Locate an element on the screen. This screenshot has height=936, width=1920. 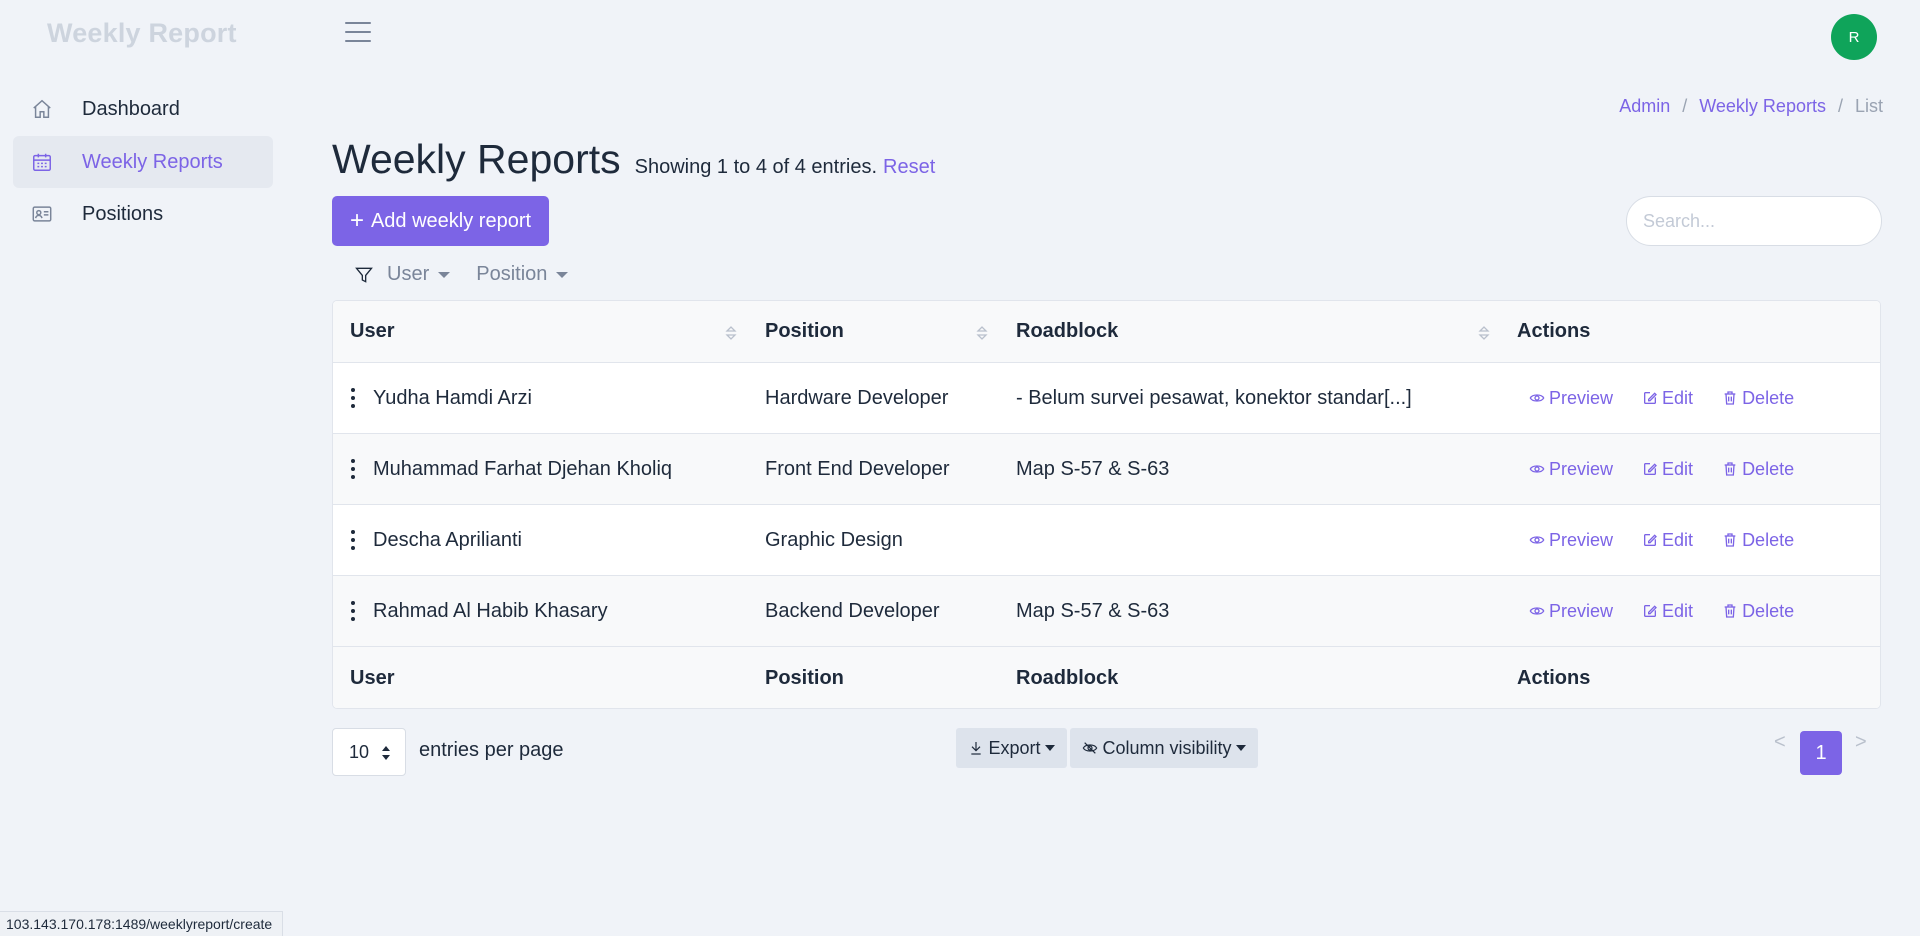
entries-summary: Showing 1 to 4 of 4 entries. is located at coordinates (755, 167).